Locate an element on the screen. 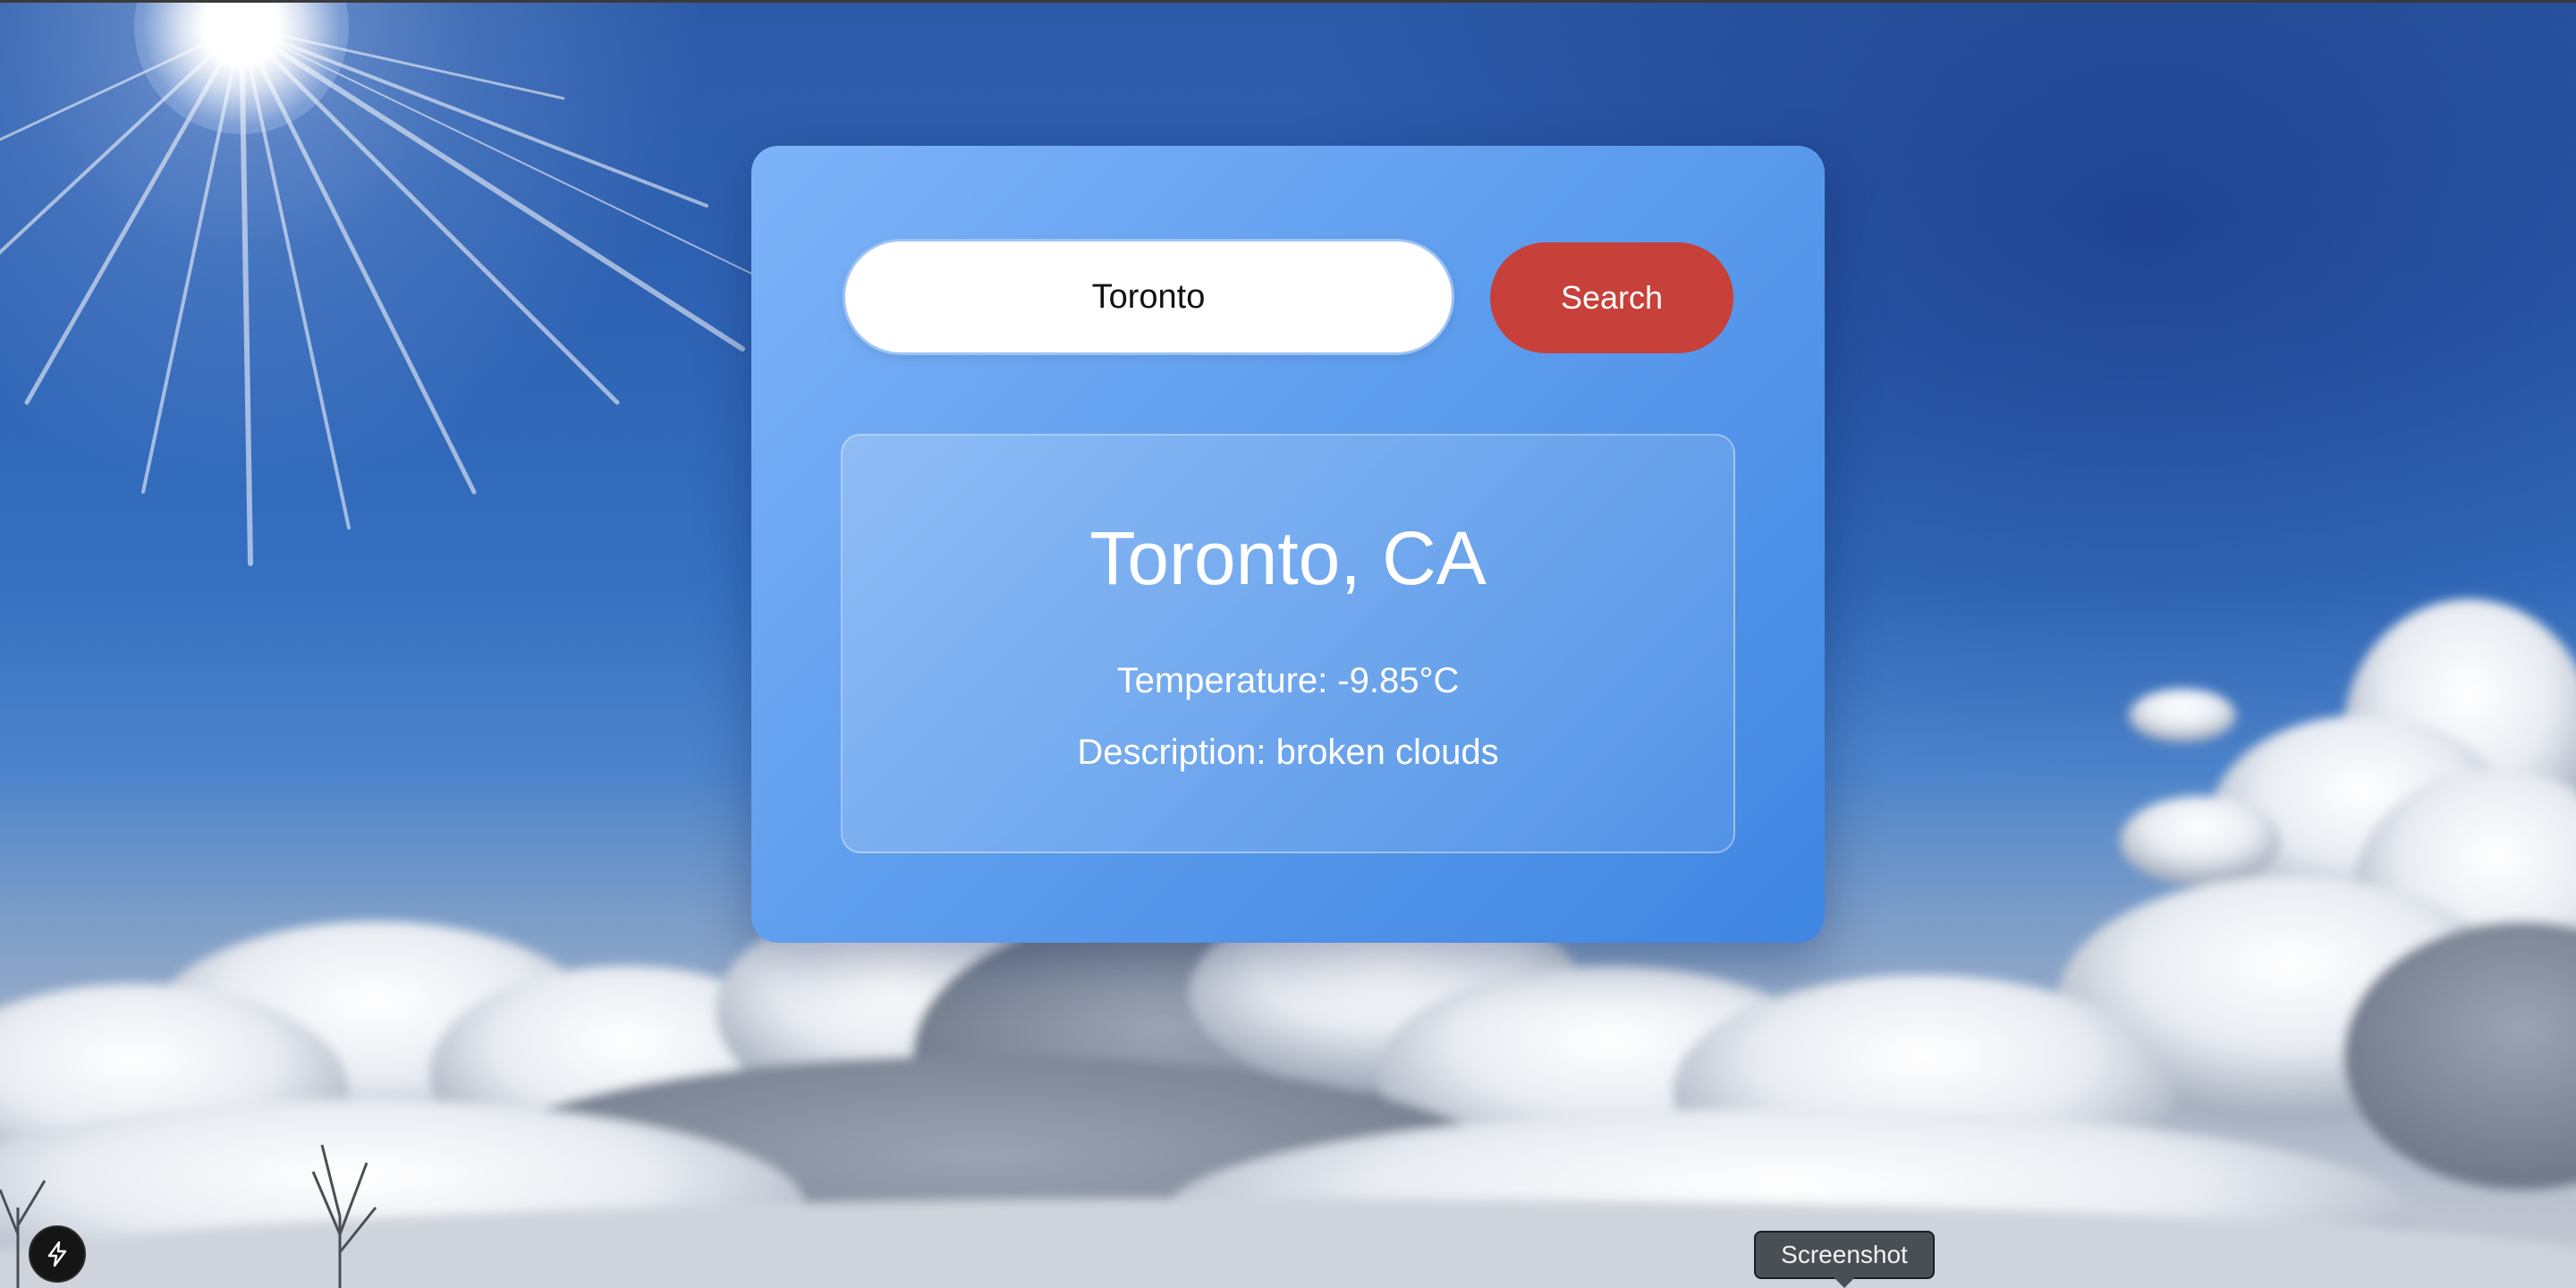  description-text: Description: broken clouds is located at coordinates (1288, 752).